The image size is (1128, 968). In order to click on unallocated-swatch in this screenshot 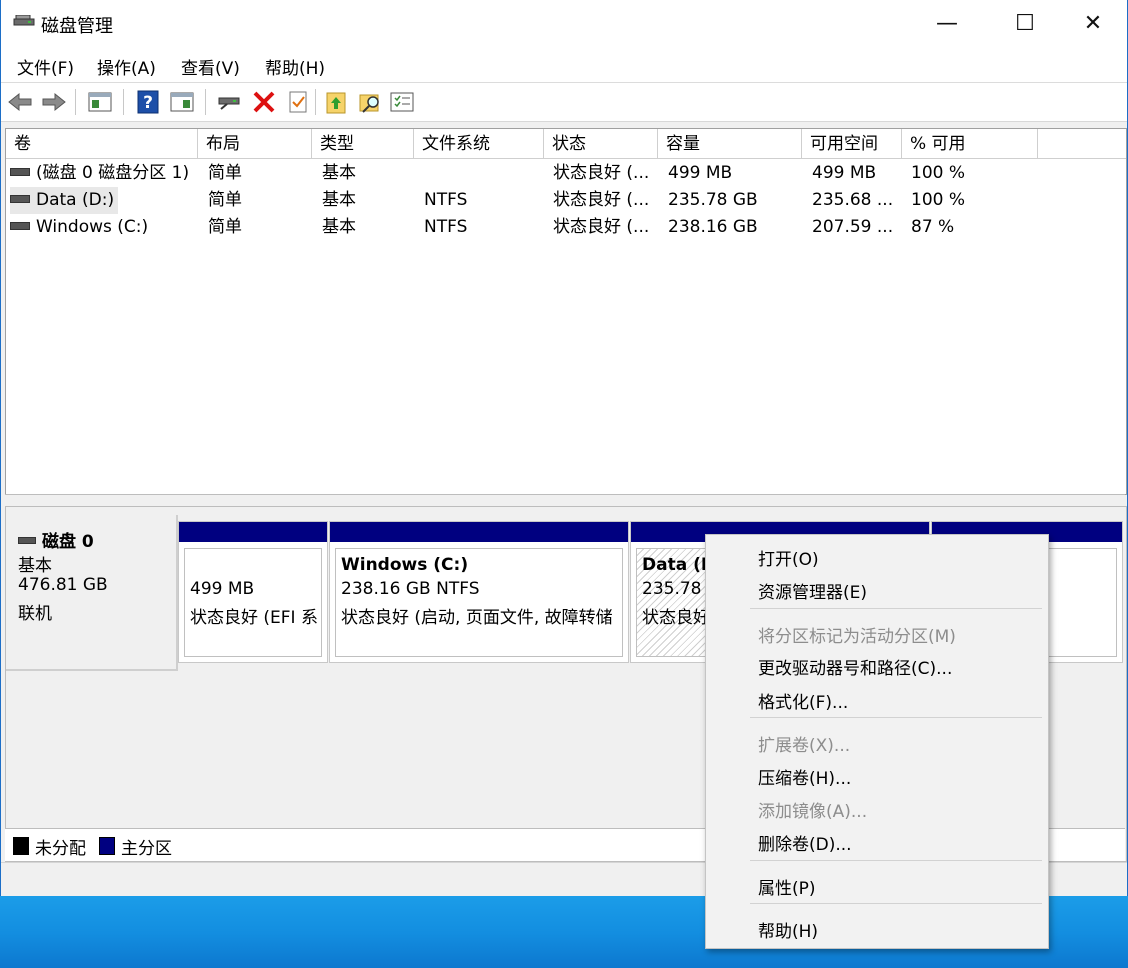, I will do `click(21, 846)`.